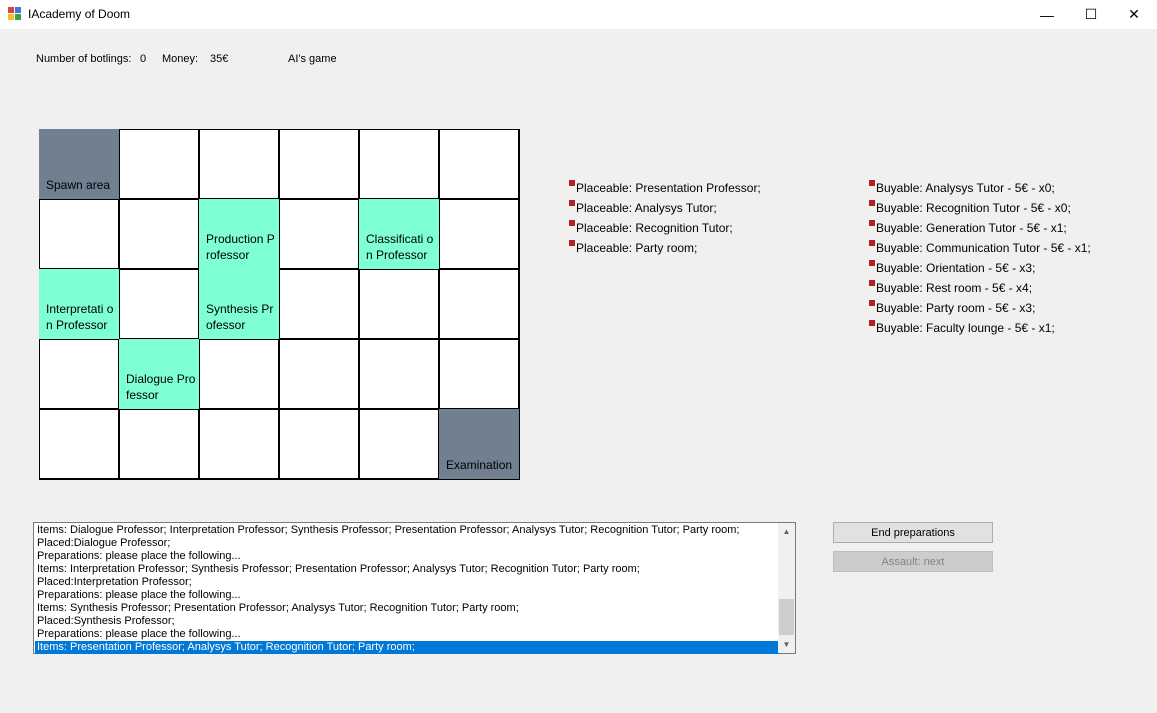 Image resolution: width=1157 pixels, height=713 pixels. Describe the element at coordinates (983, 248) in the screenshot. I see `buyable-item-text: Buyable: Communication Tutor - 5€ - x1;` at that location.